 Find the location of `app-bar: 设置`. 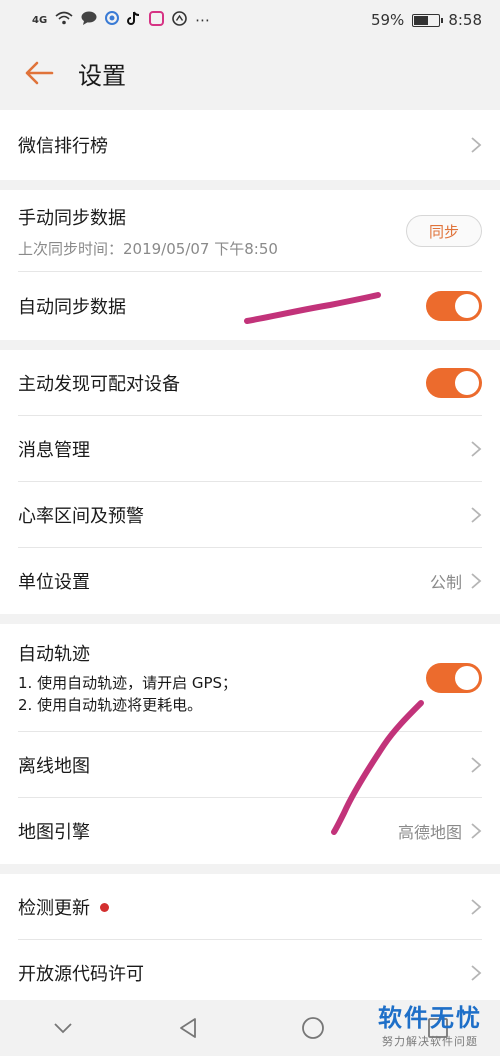

app-bar: 设置 is located at coordinates (250, 73).